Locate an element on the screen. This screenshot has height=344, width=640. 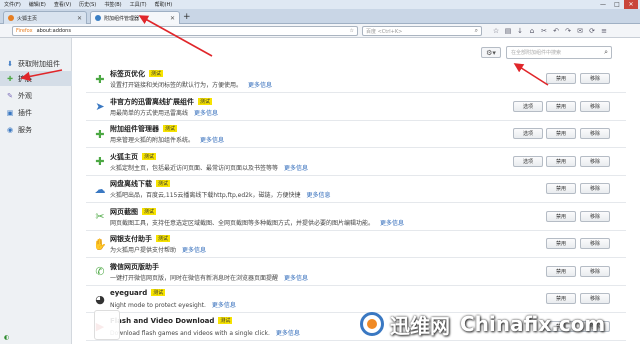
screenshot-icon: ✂ is located at coordinates (544, 31).